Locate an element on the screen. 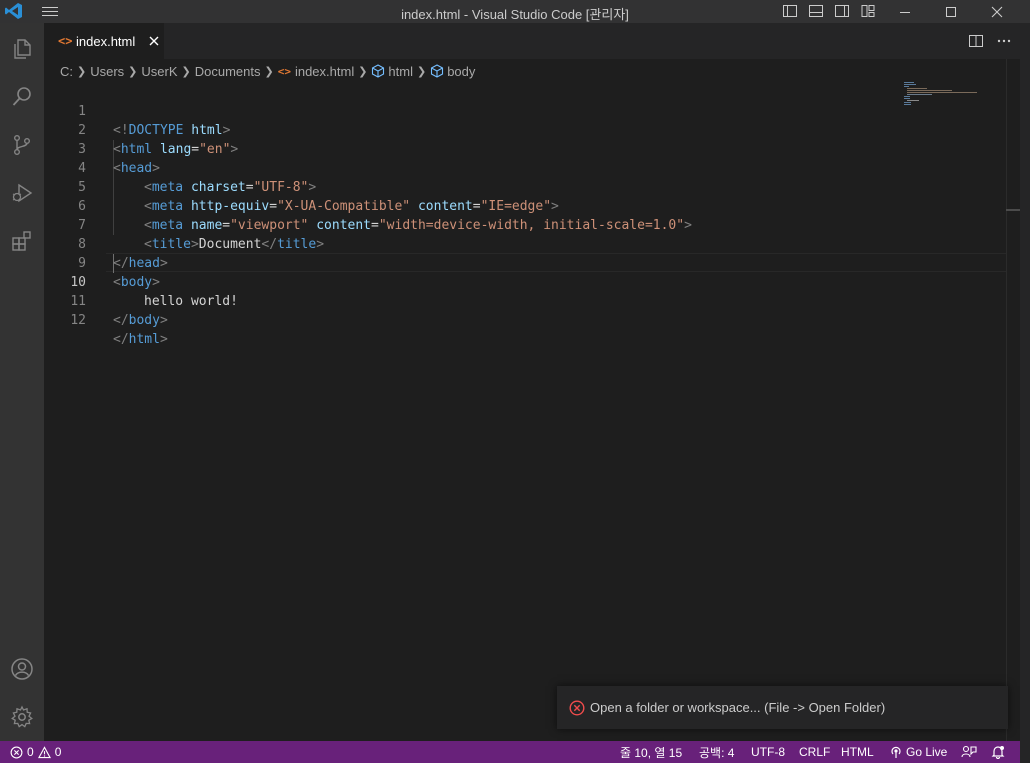  indentation-status: 공백: 4 is located at coordinates (716, 752).